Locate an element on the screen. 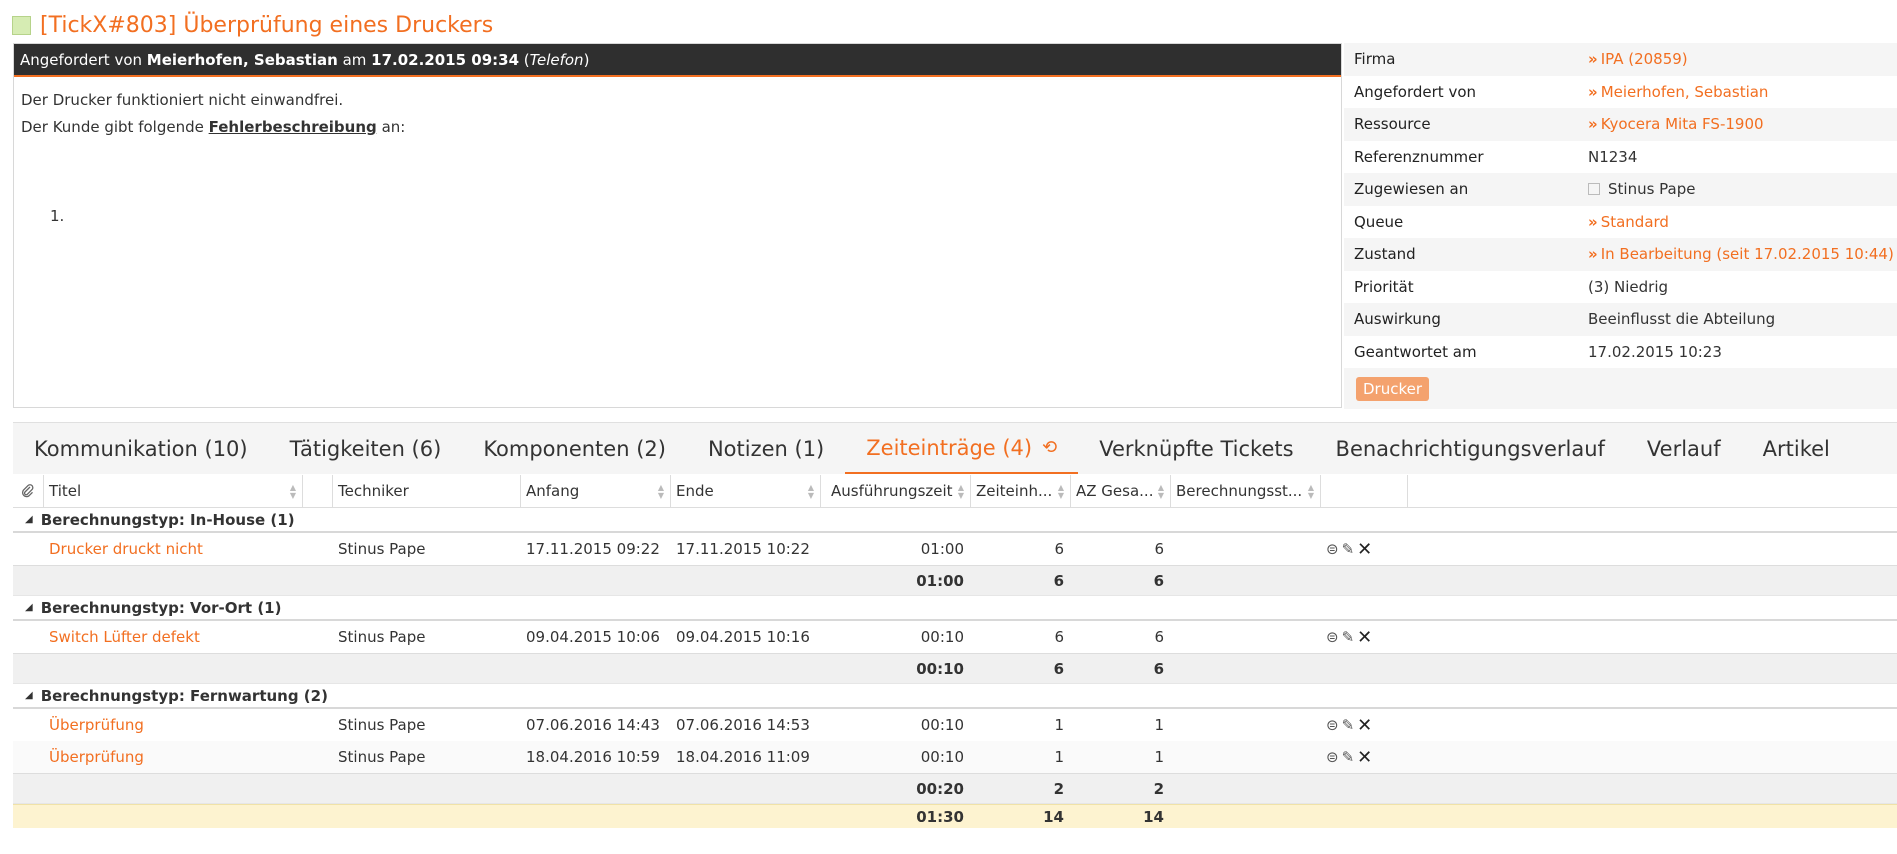 The image size is (1897, 854). property-label: Auswirkung is located at coordinates (1397, 319).